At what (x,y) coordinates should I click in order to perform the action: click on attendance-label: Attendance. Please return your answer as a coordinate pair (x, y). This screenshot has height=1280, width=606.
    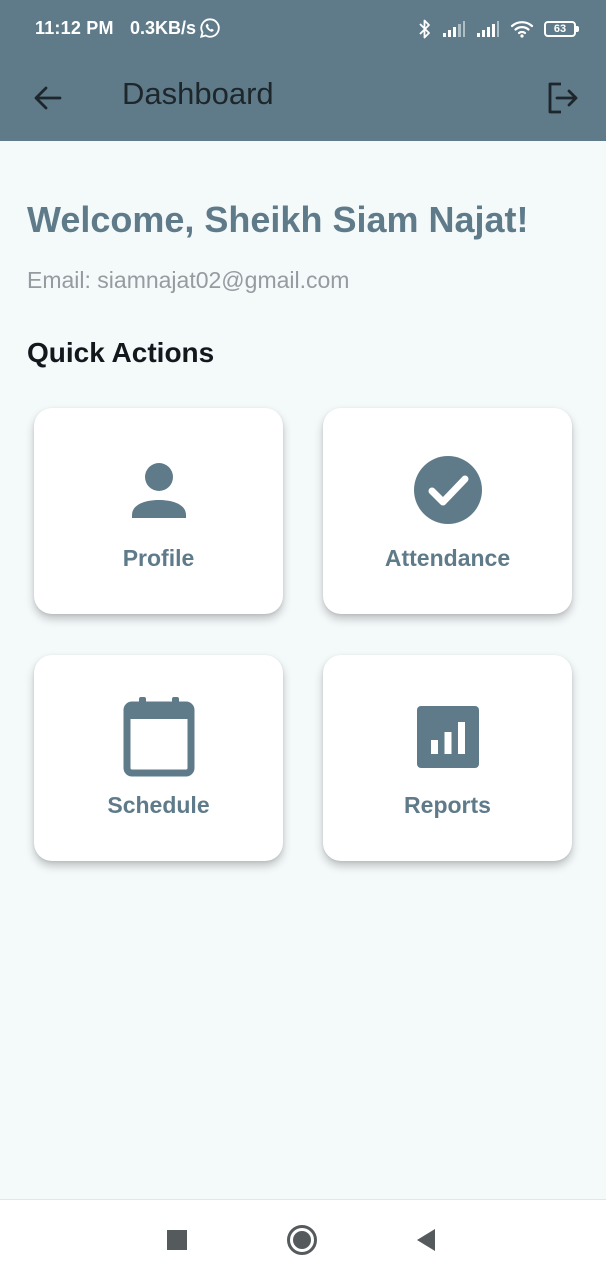
    Looking at the image, I should click on (447, 558).